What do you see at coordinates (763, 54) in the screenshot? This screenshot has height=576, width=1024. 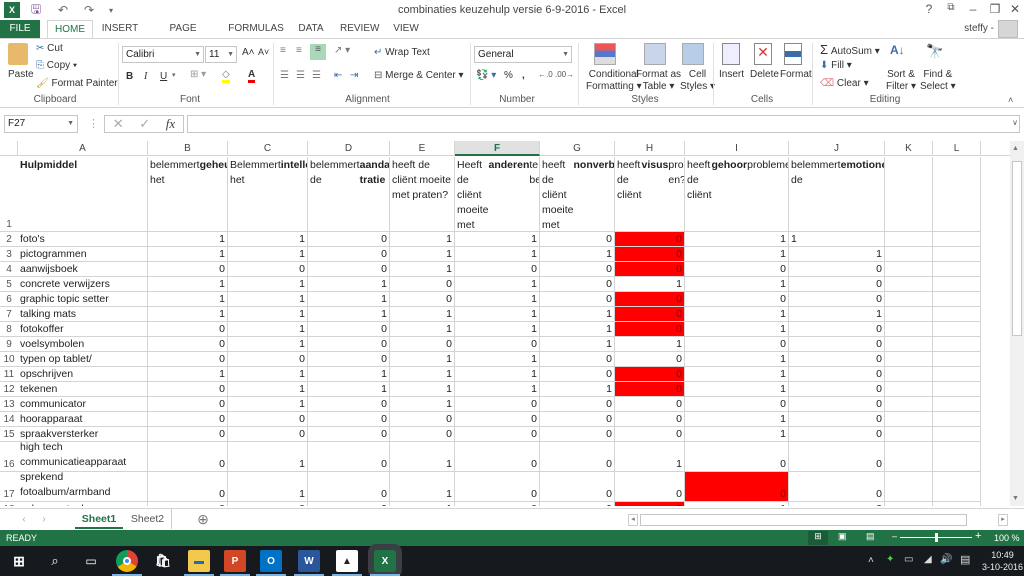 I see `delete-cells-icon: ✕` at bounding box center [763, 54].